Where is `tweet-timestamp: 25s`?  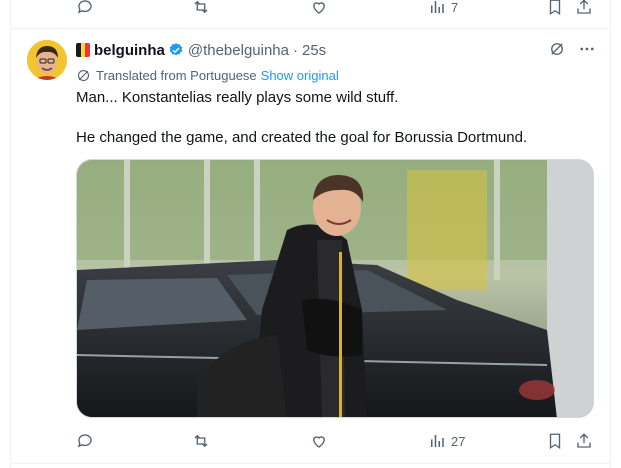 tweet-timestamp: 25s is located at coordinates (314, 50).